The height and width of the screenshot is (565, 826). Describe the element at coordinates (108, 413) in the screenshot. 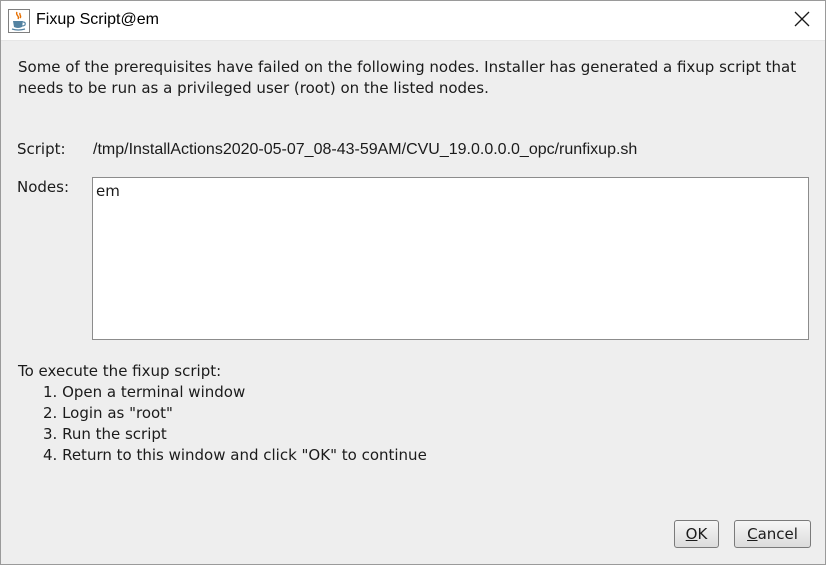

I see `step-item: 2. Login as "root"` at that location.